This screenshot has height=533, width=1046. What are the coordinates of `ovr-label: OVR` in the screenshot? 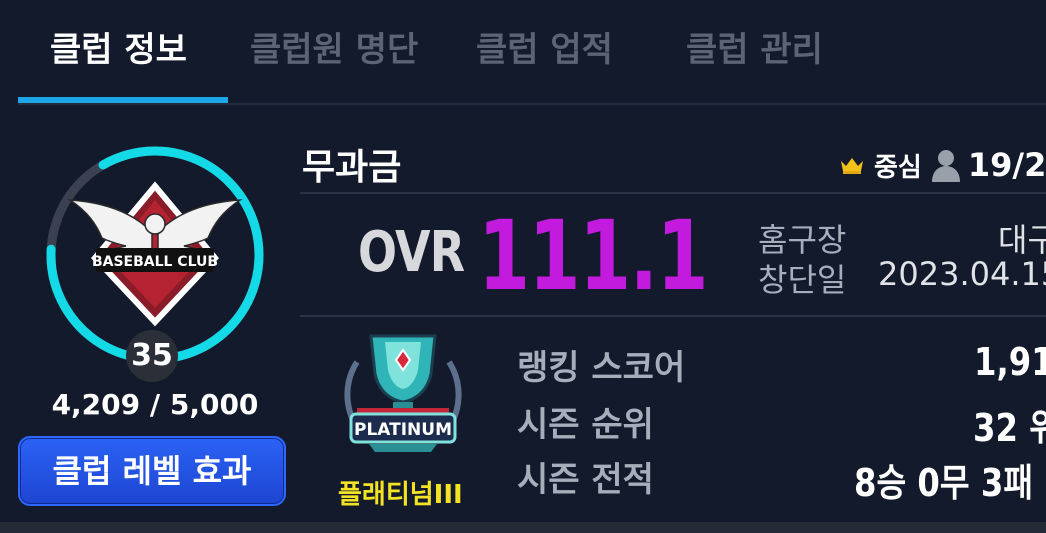 It's located at (411, 252).